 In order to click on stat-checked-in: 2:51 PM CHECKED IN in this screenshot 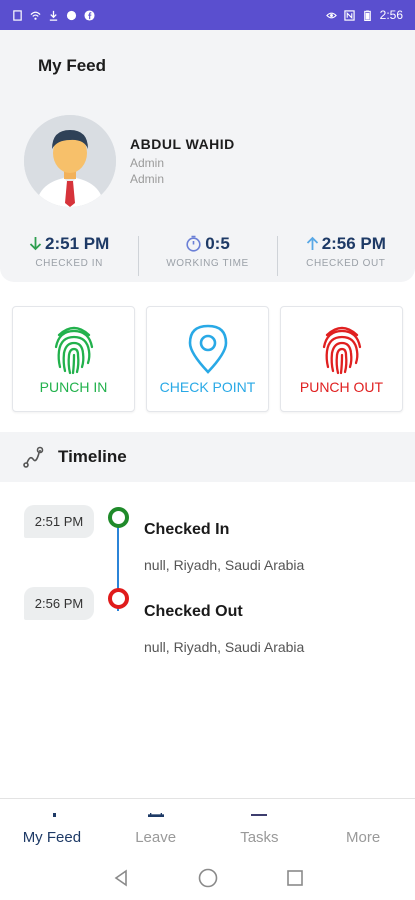, I will do `click(69, 251)`.